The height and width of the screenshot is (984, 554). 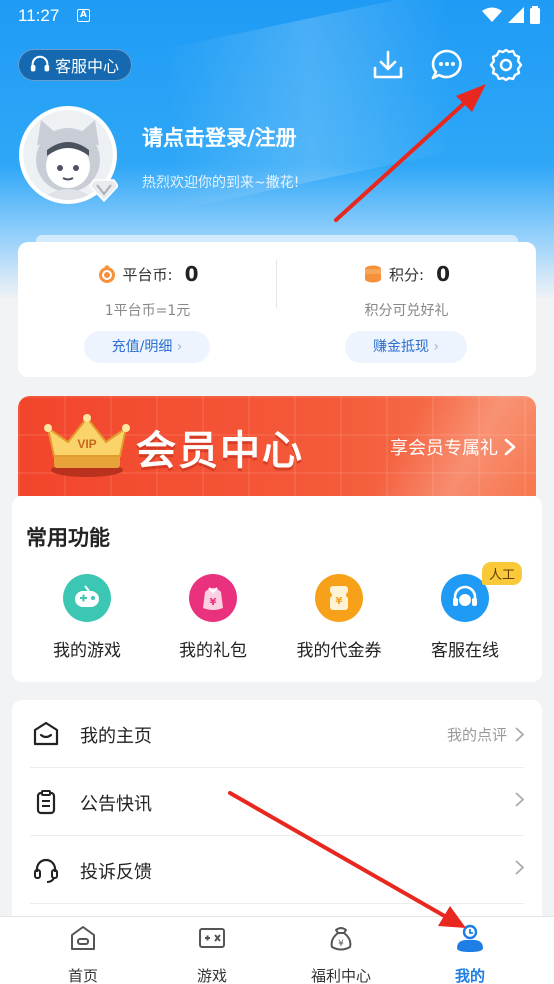 I want to click on message-icon, so click(x=447, y=65).